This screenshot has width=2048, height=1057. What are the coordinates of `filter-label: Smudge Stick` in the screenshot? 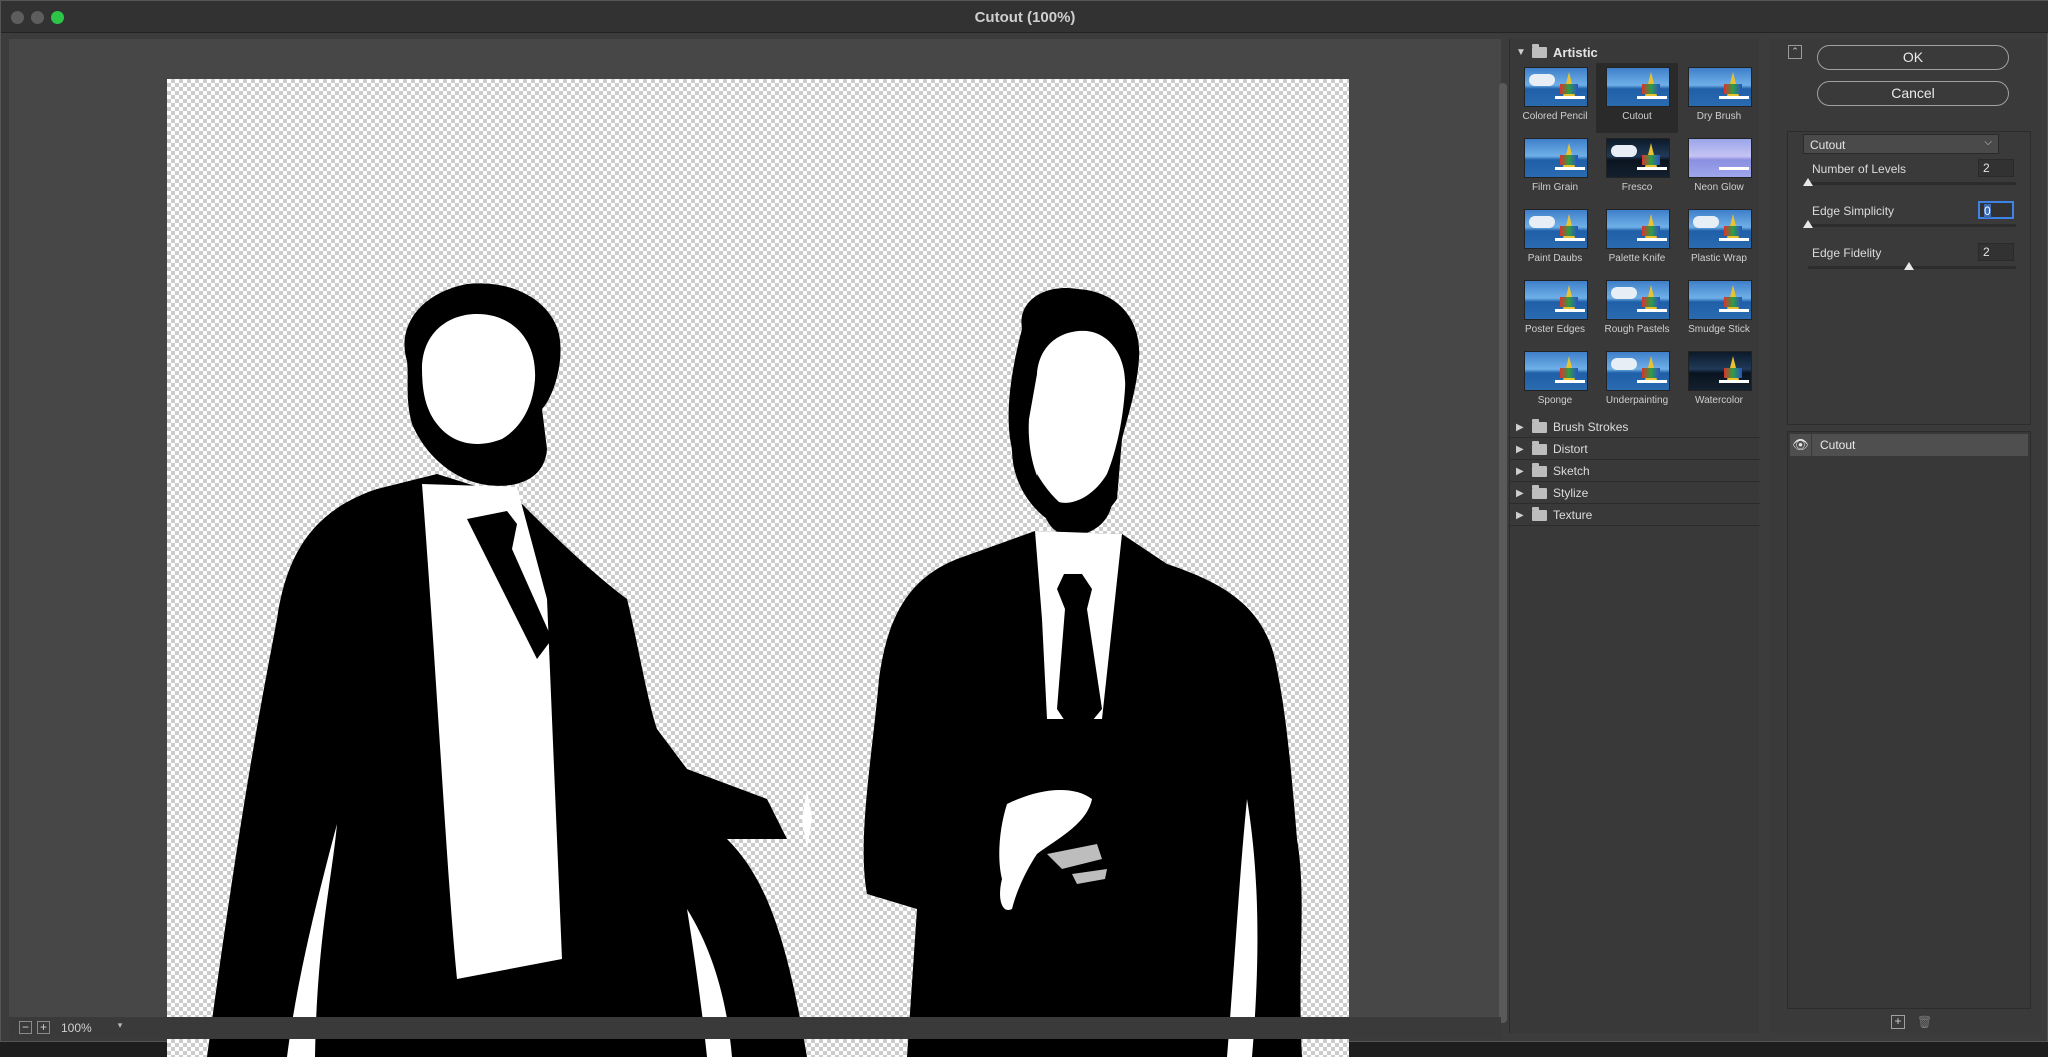 It's located at (1719, 329).